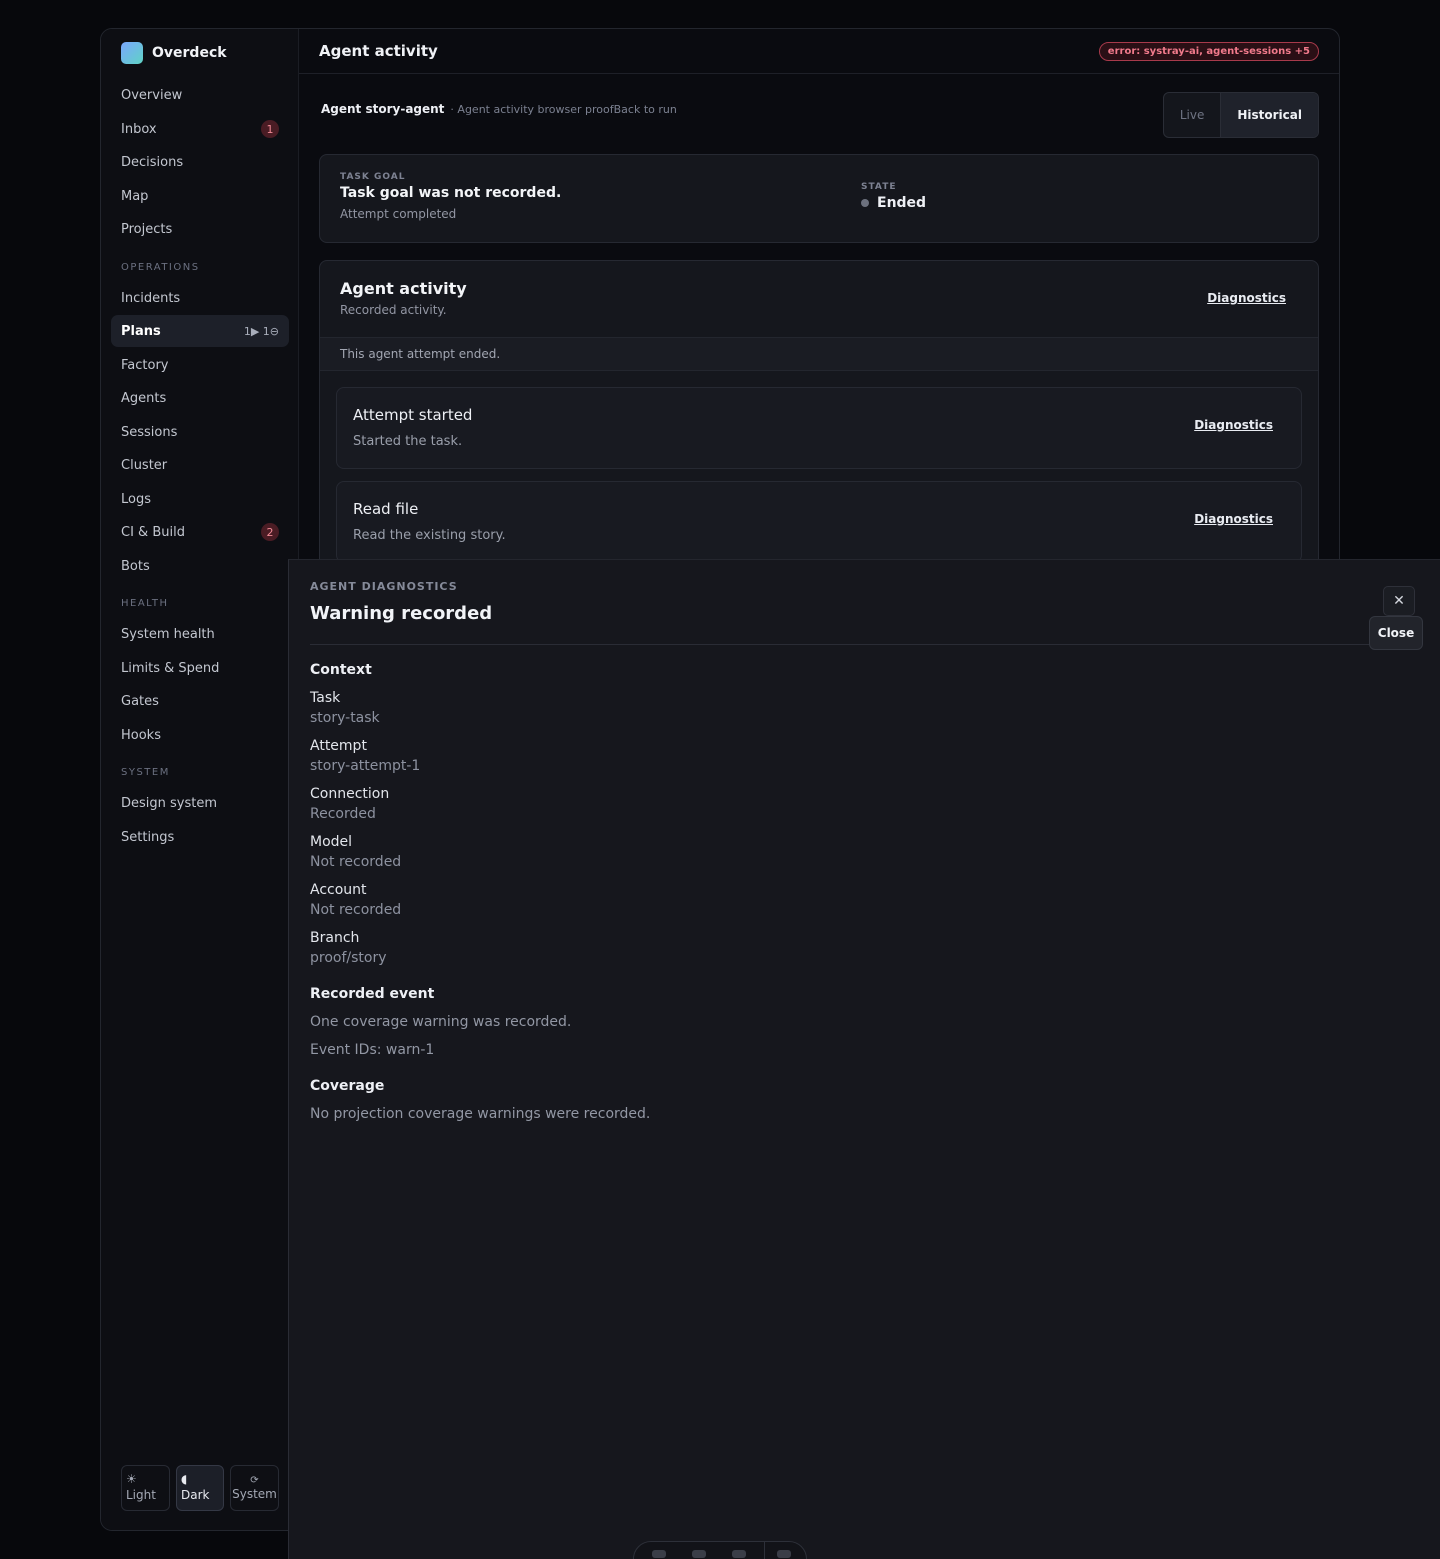  I want to click on sidebar-item-overview: Overview, so click(200, 95).